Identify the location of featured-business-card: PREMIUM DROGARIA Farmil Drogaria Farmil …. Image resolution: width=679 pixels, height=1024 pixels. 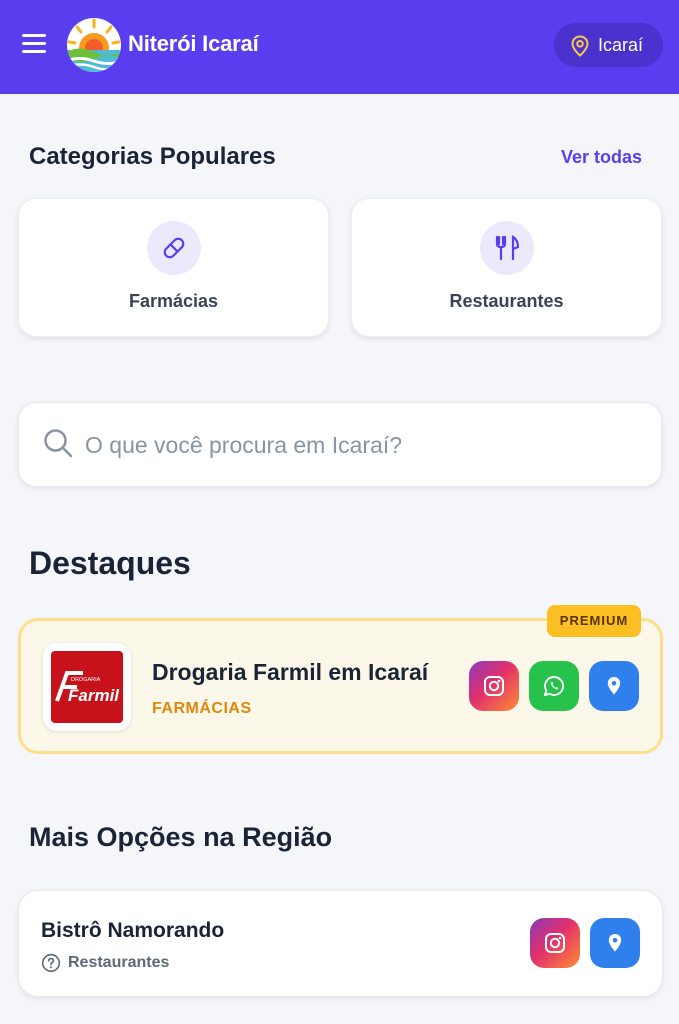
(340, 679).